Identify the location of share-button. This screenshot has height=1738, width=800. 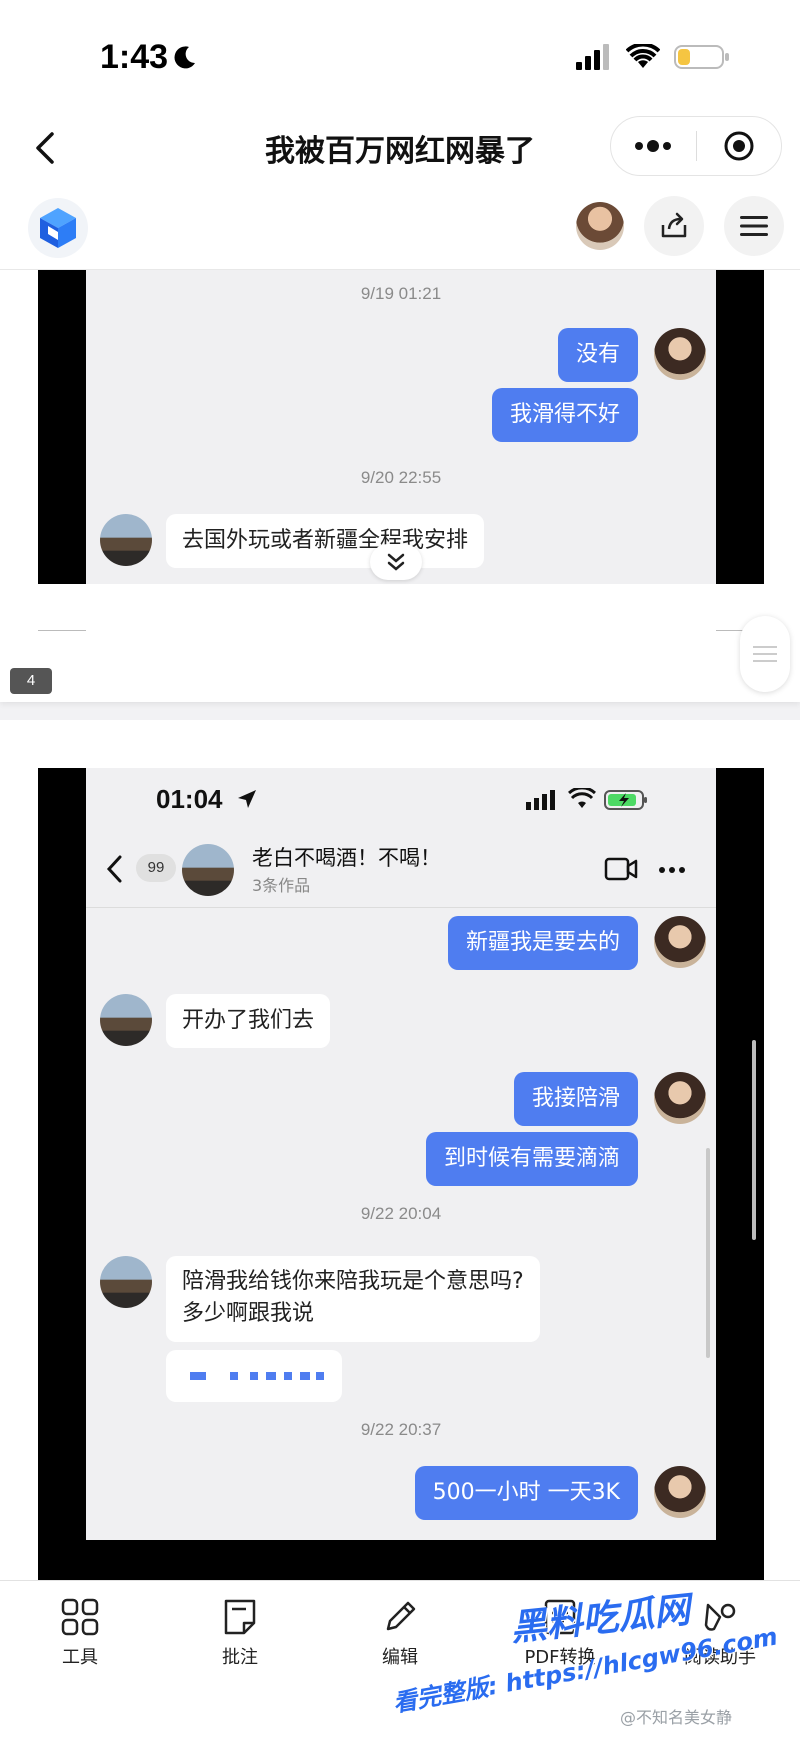
(674, 226).